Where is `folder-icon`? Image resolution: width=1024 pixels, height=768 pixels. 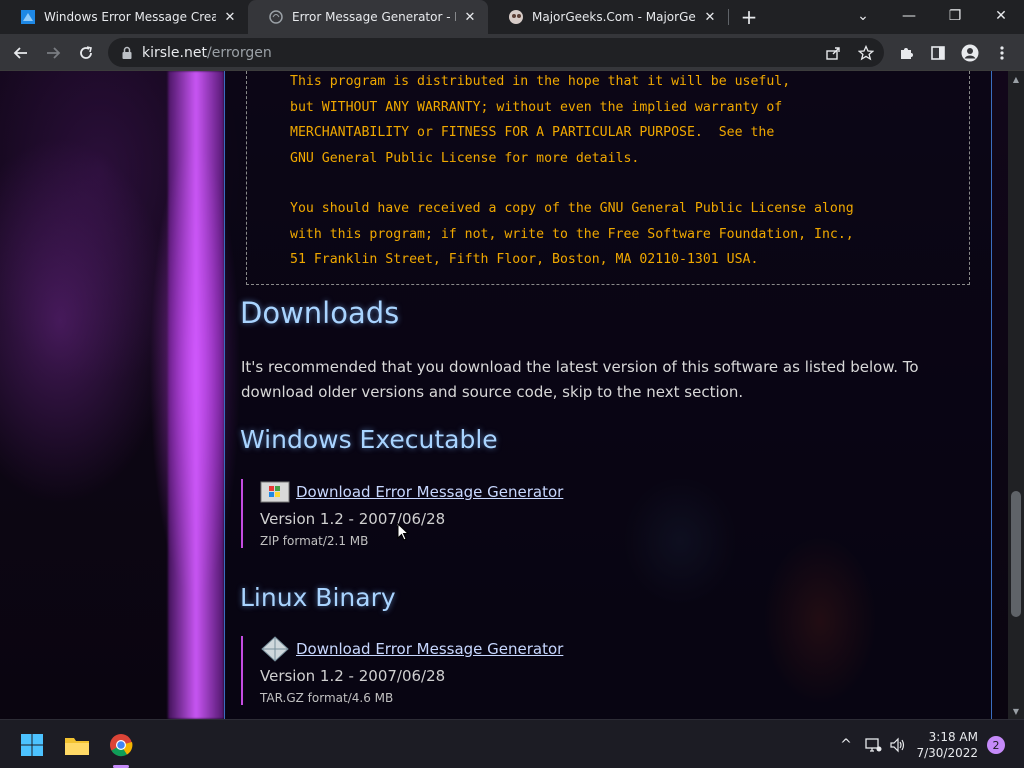 folder-icon is located at coordinates (77, 746).